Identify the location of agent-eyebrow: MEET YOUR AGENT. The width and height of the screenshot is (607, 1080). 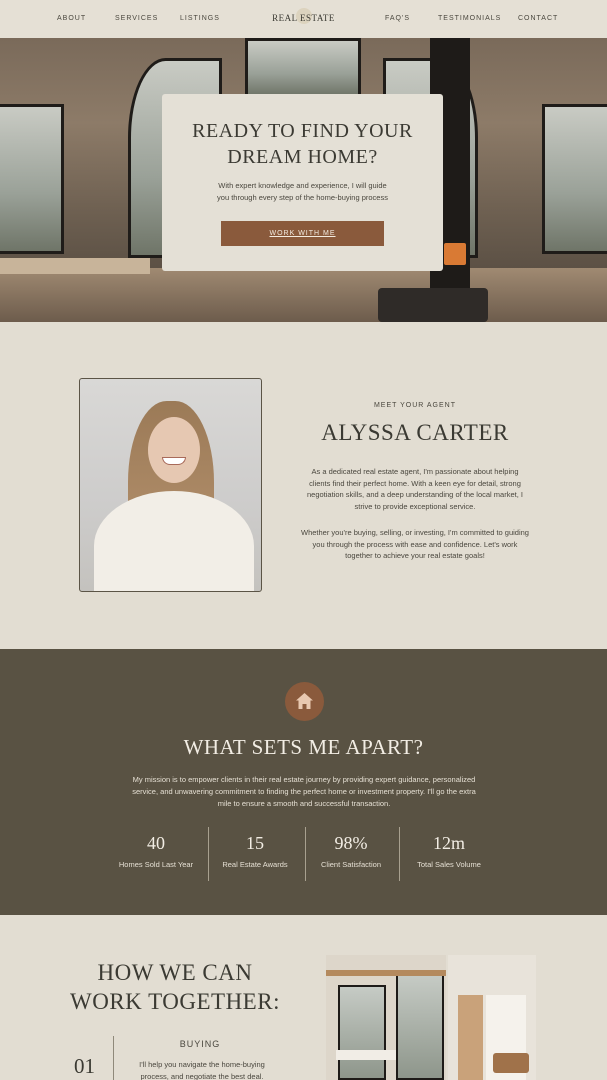
(415, 405).